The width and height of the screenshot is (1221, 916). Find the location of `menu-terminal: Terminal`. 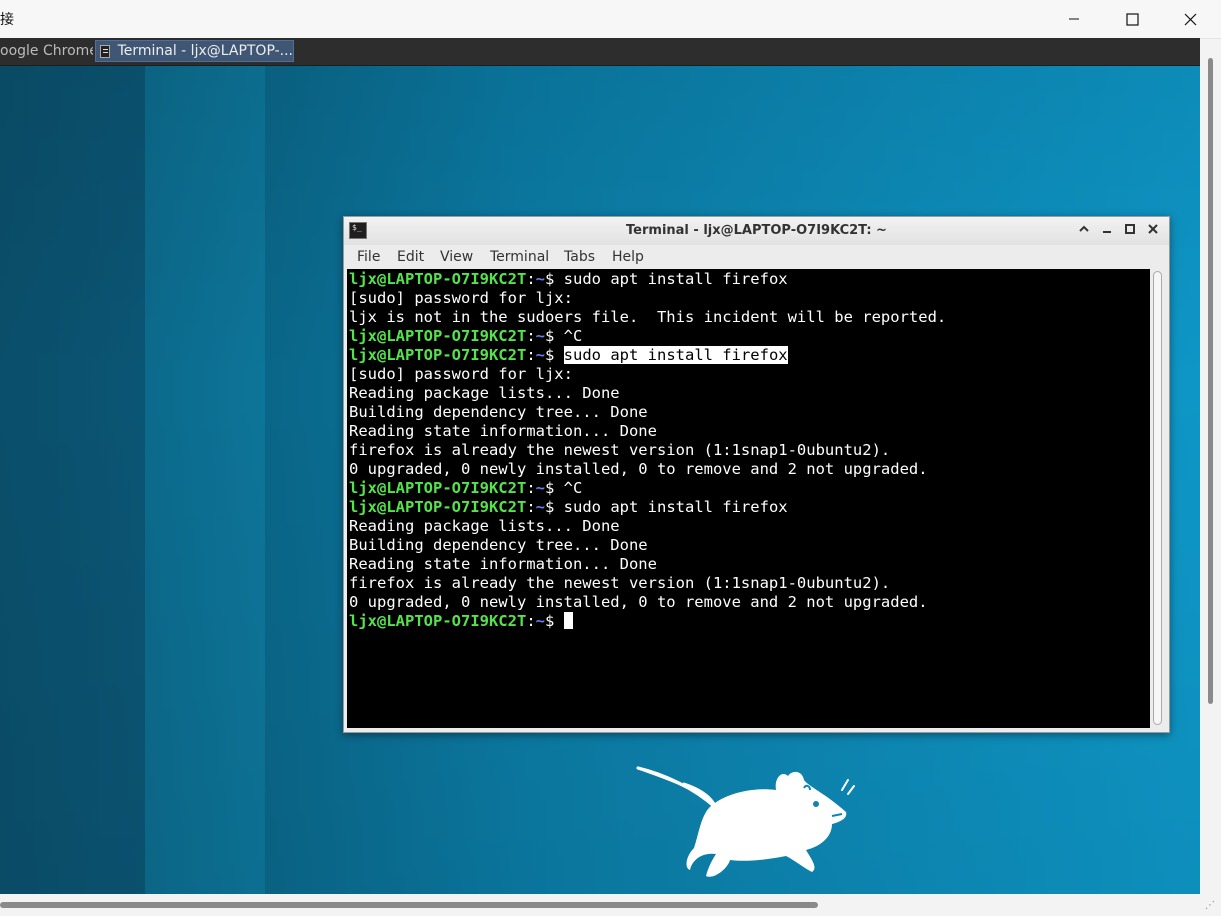

menu-terminal: Terminal is located at coordinates (519, 257).